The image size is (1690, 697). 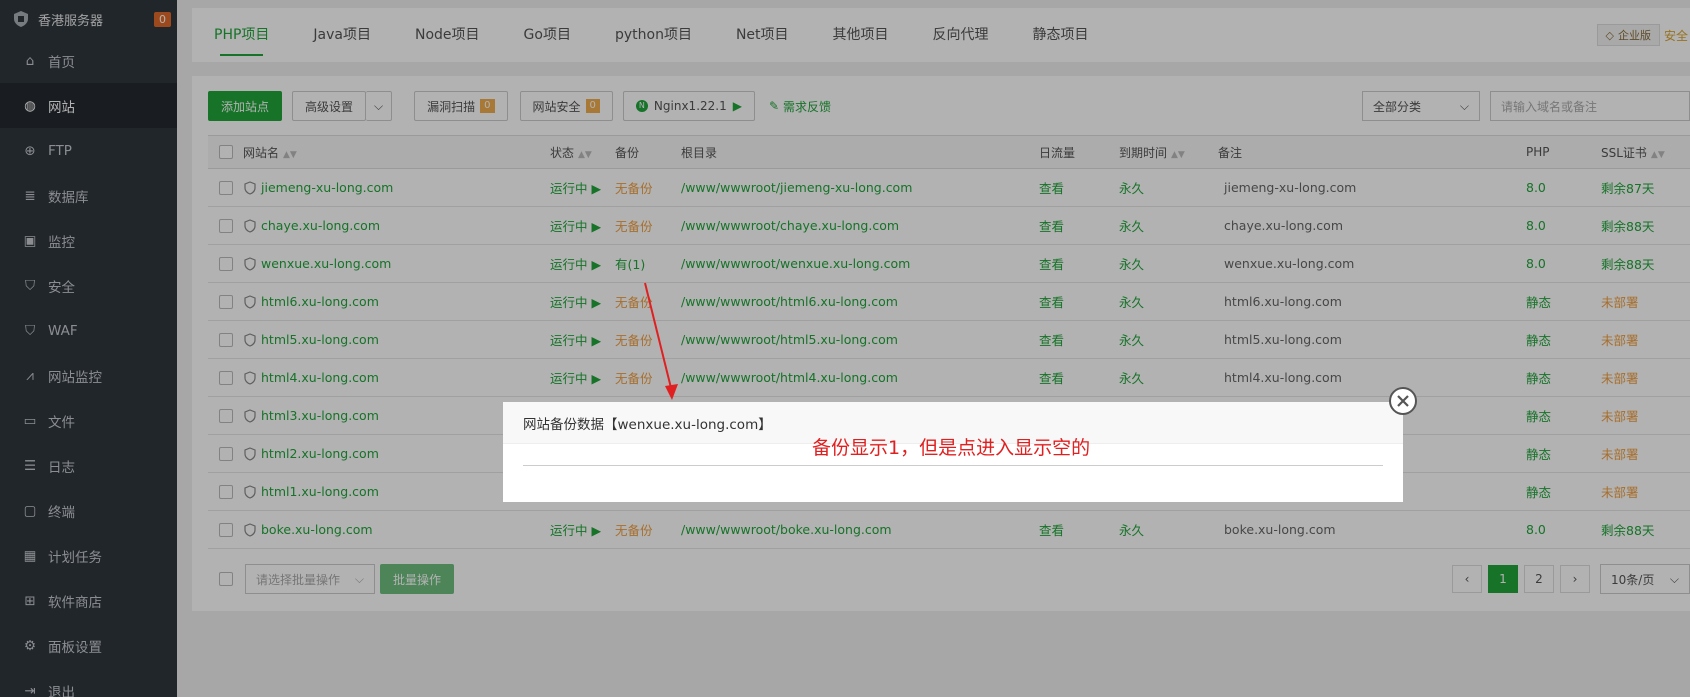 I want to click on modal-close-button, so click(x=1403, y=401).